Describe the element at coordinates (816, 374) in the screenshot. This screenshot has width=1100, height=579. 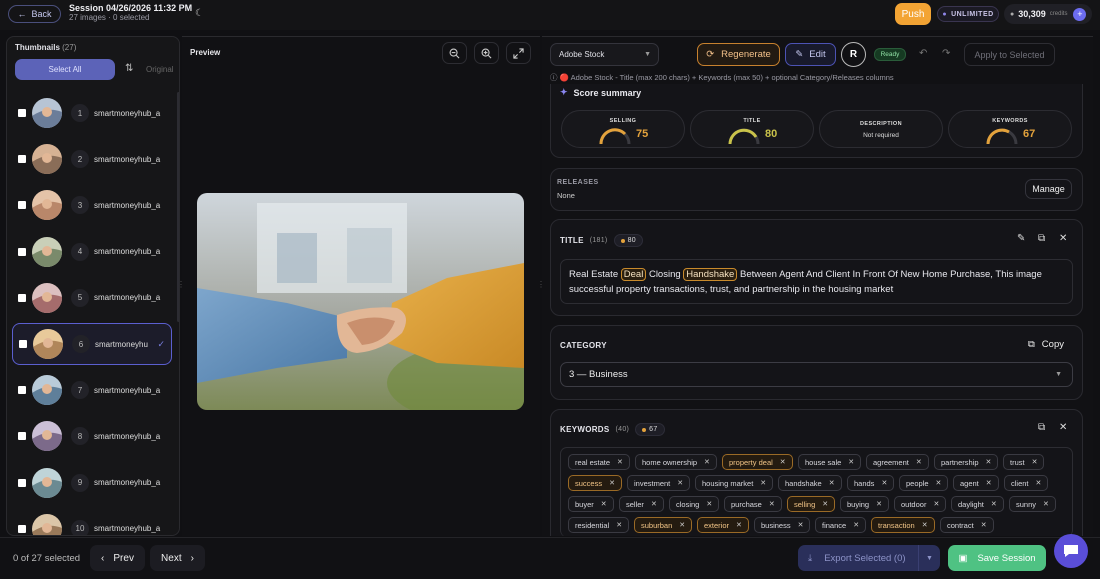
I see `category-select: 3 — Business ▼` at that location.